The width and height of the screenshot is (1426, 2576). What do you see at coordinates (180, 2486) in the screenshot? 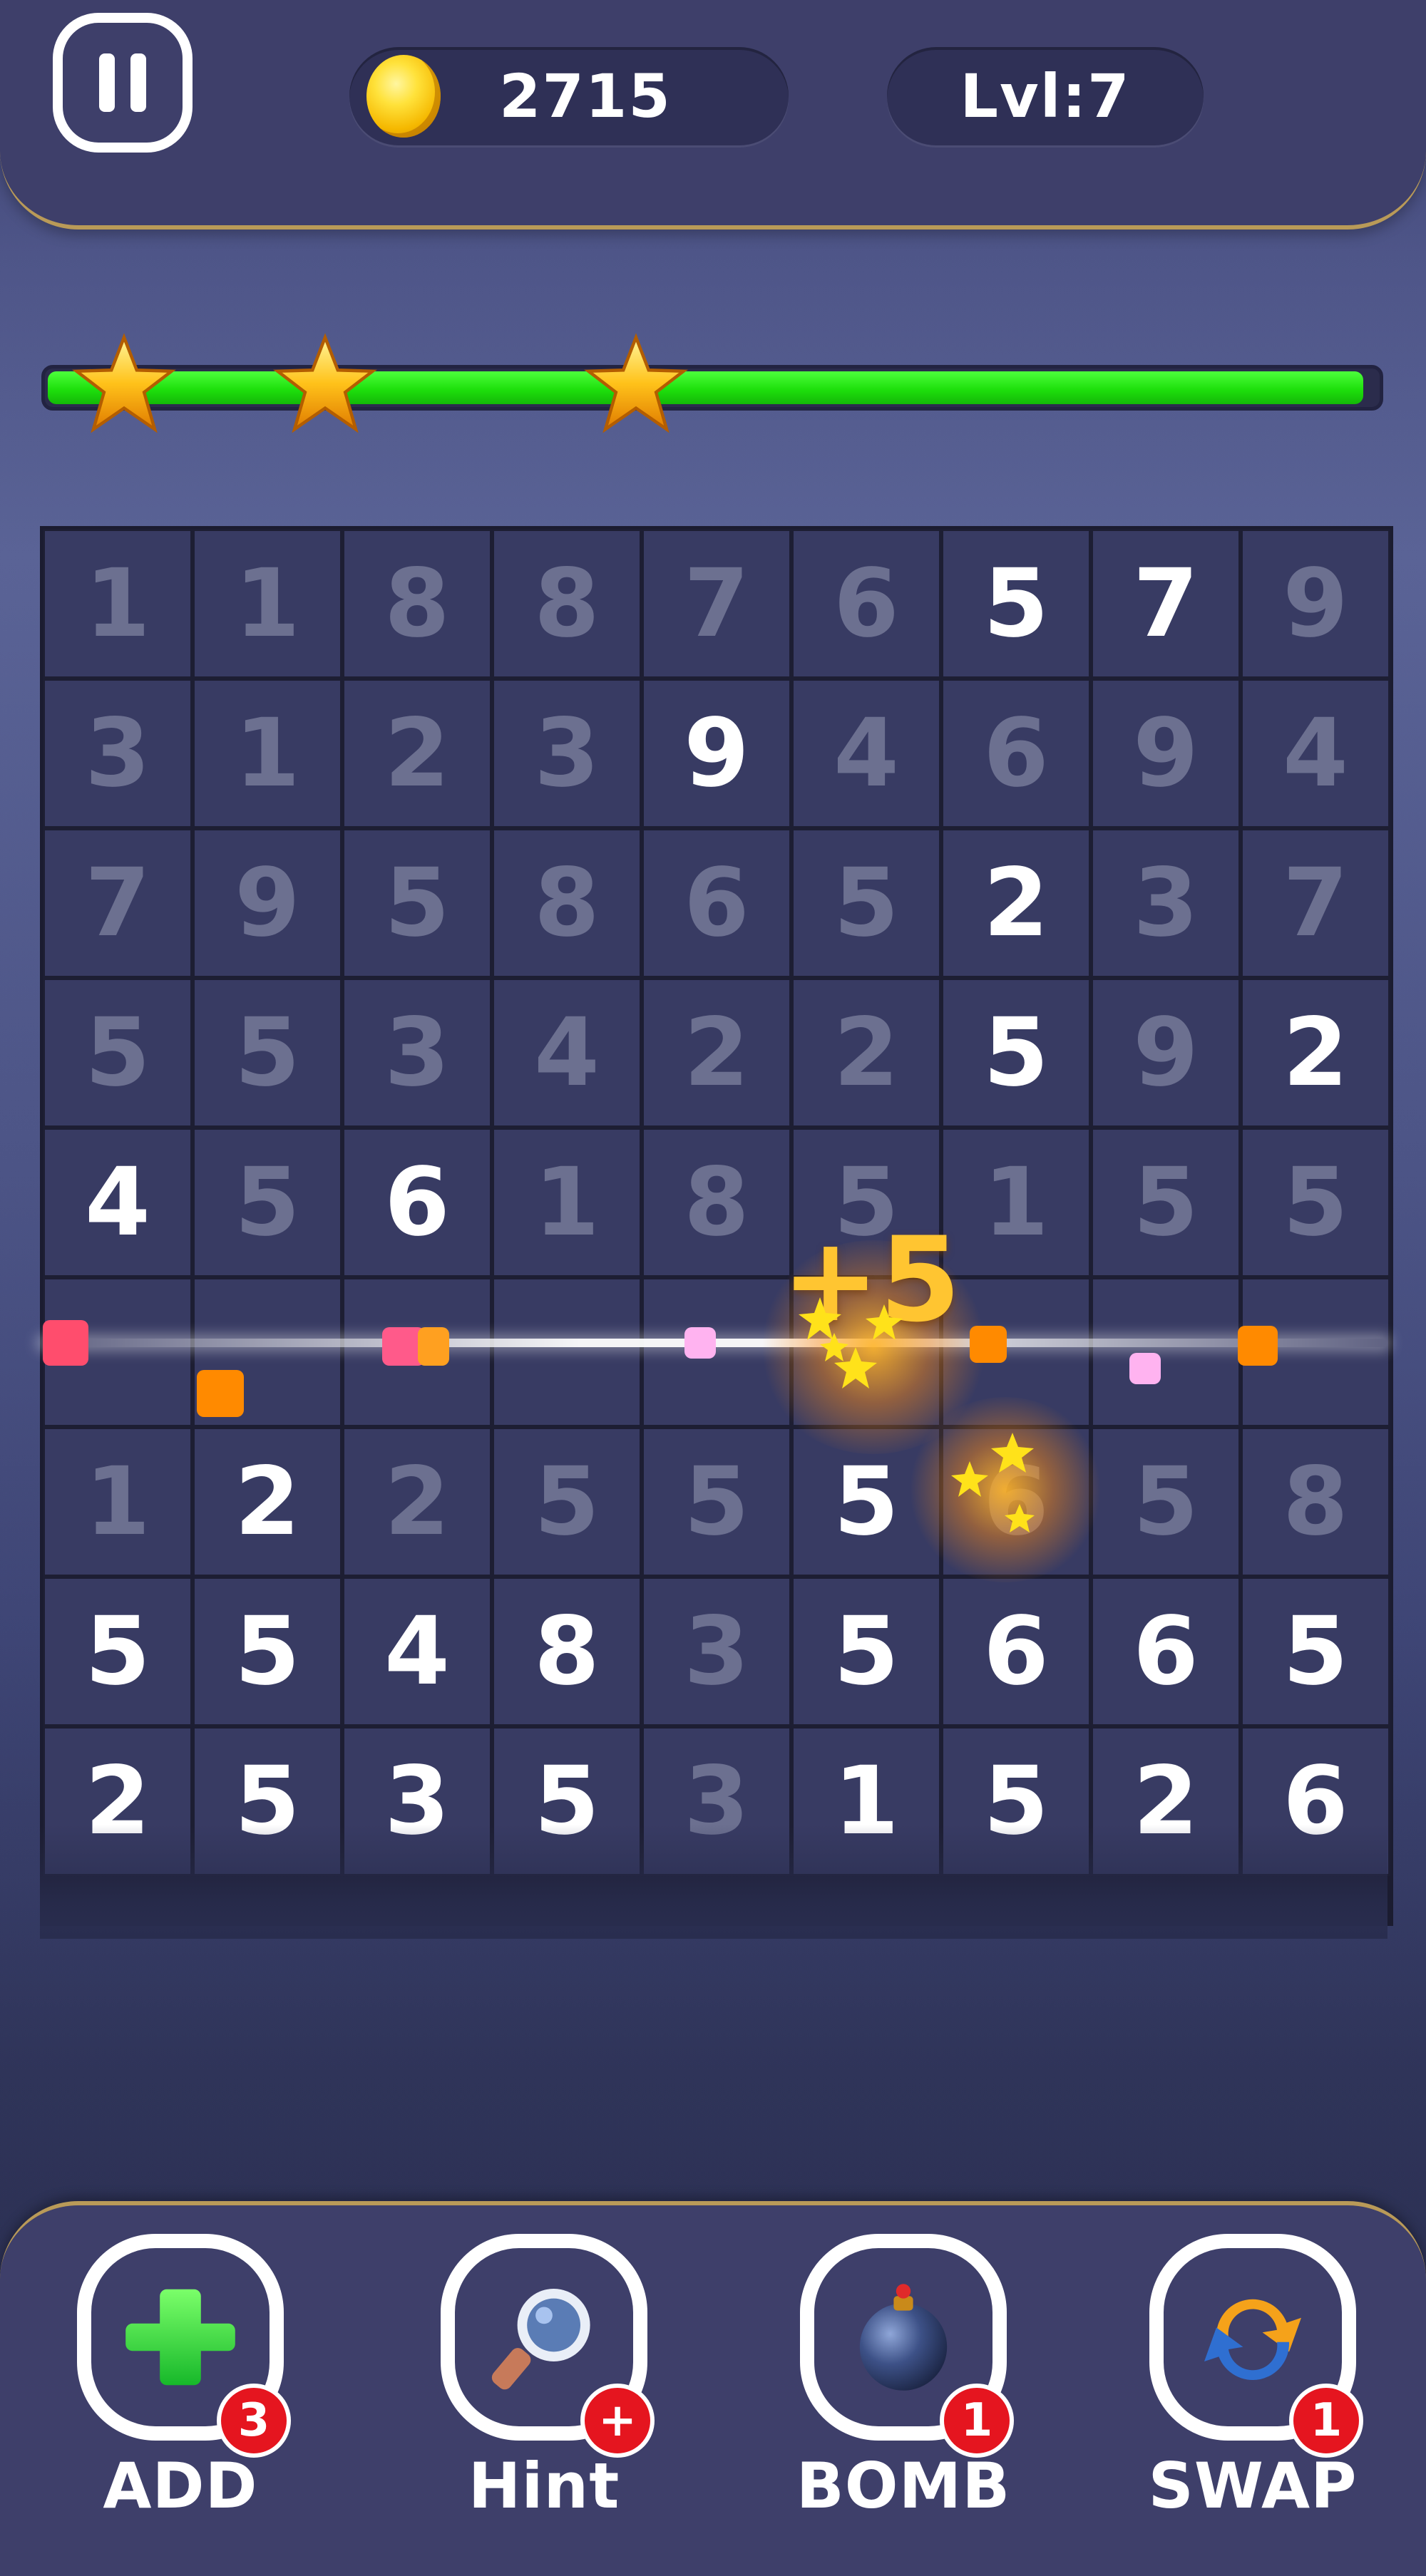
I see `tool-label: ADD` at bounding box center [180, 2486].